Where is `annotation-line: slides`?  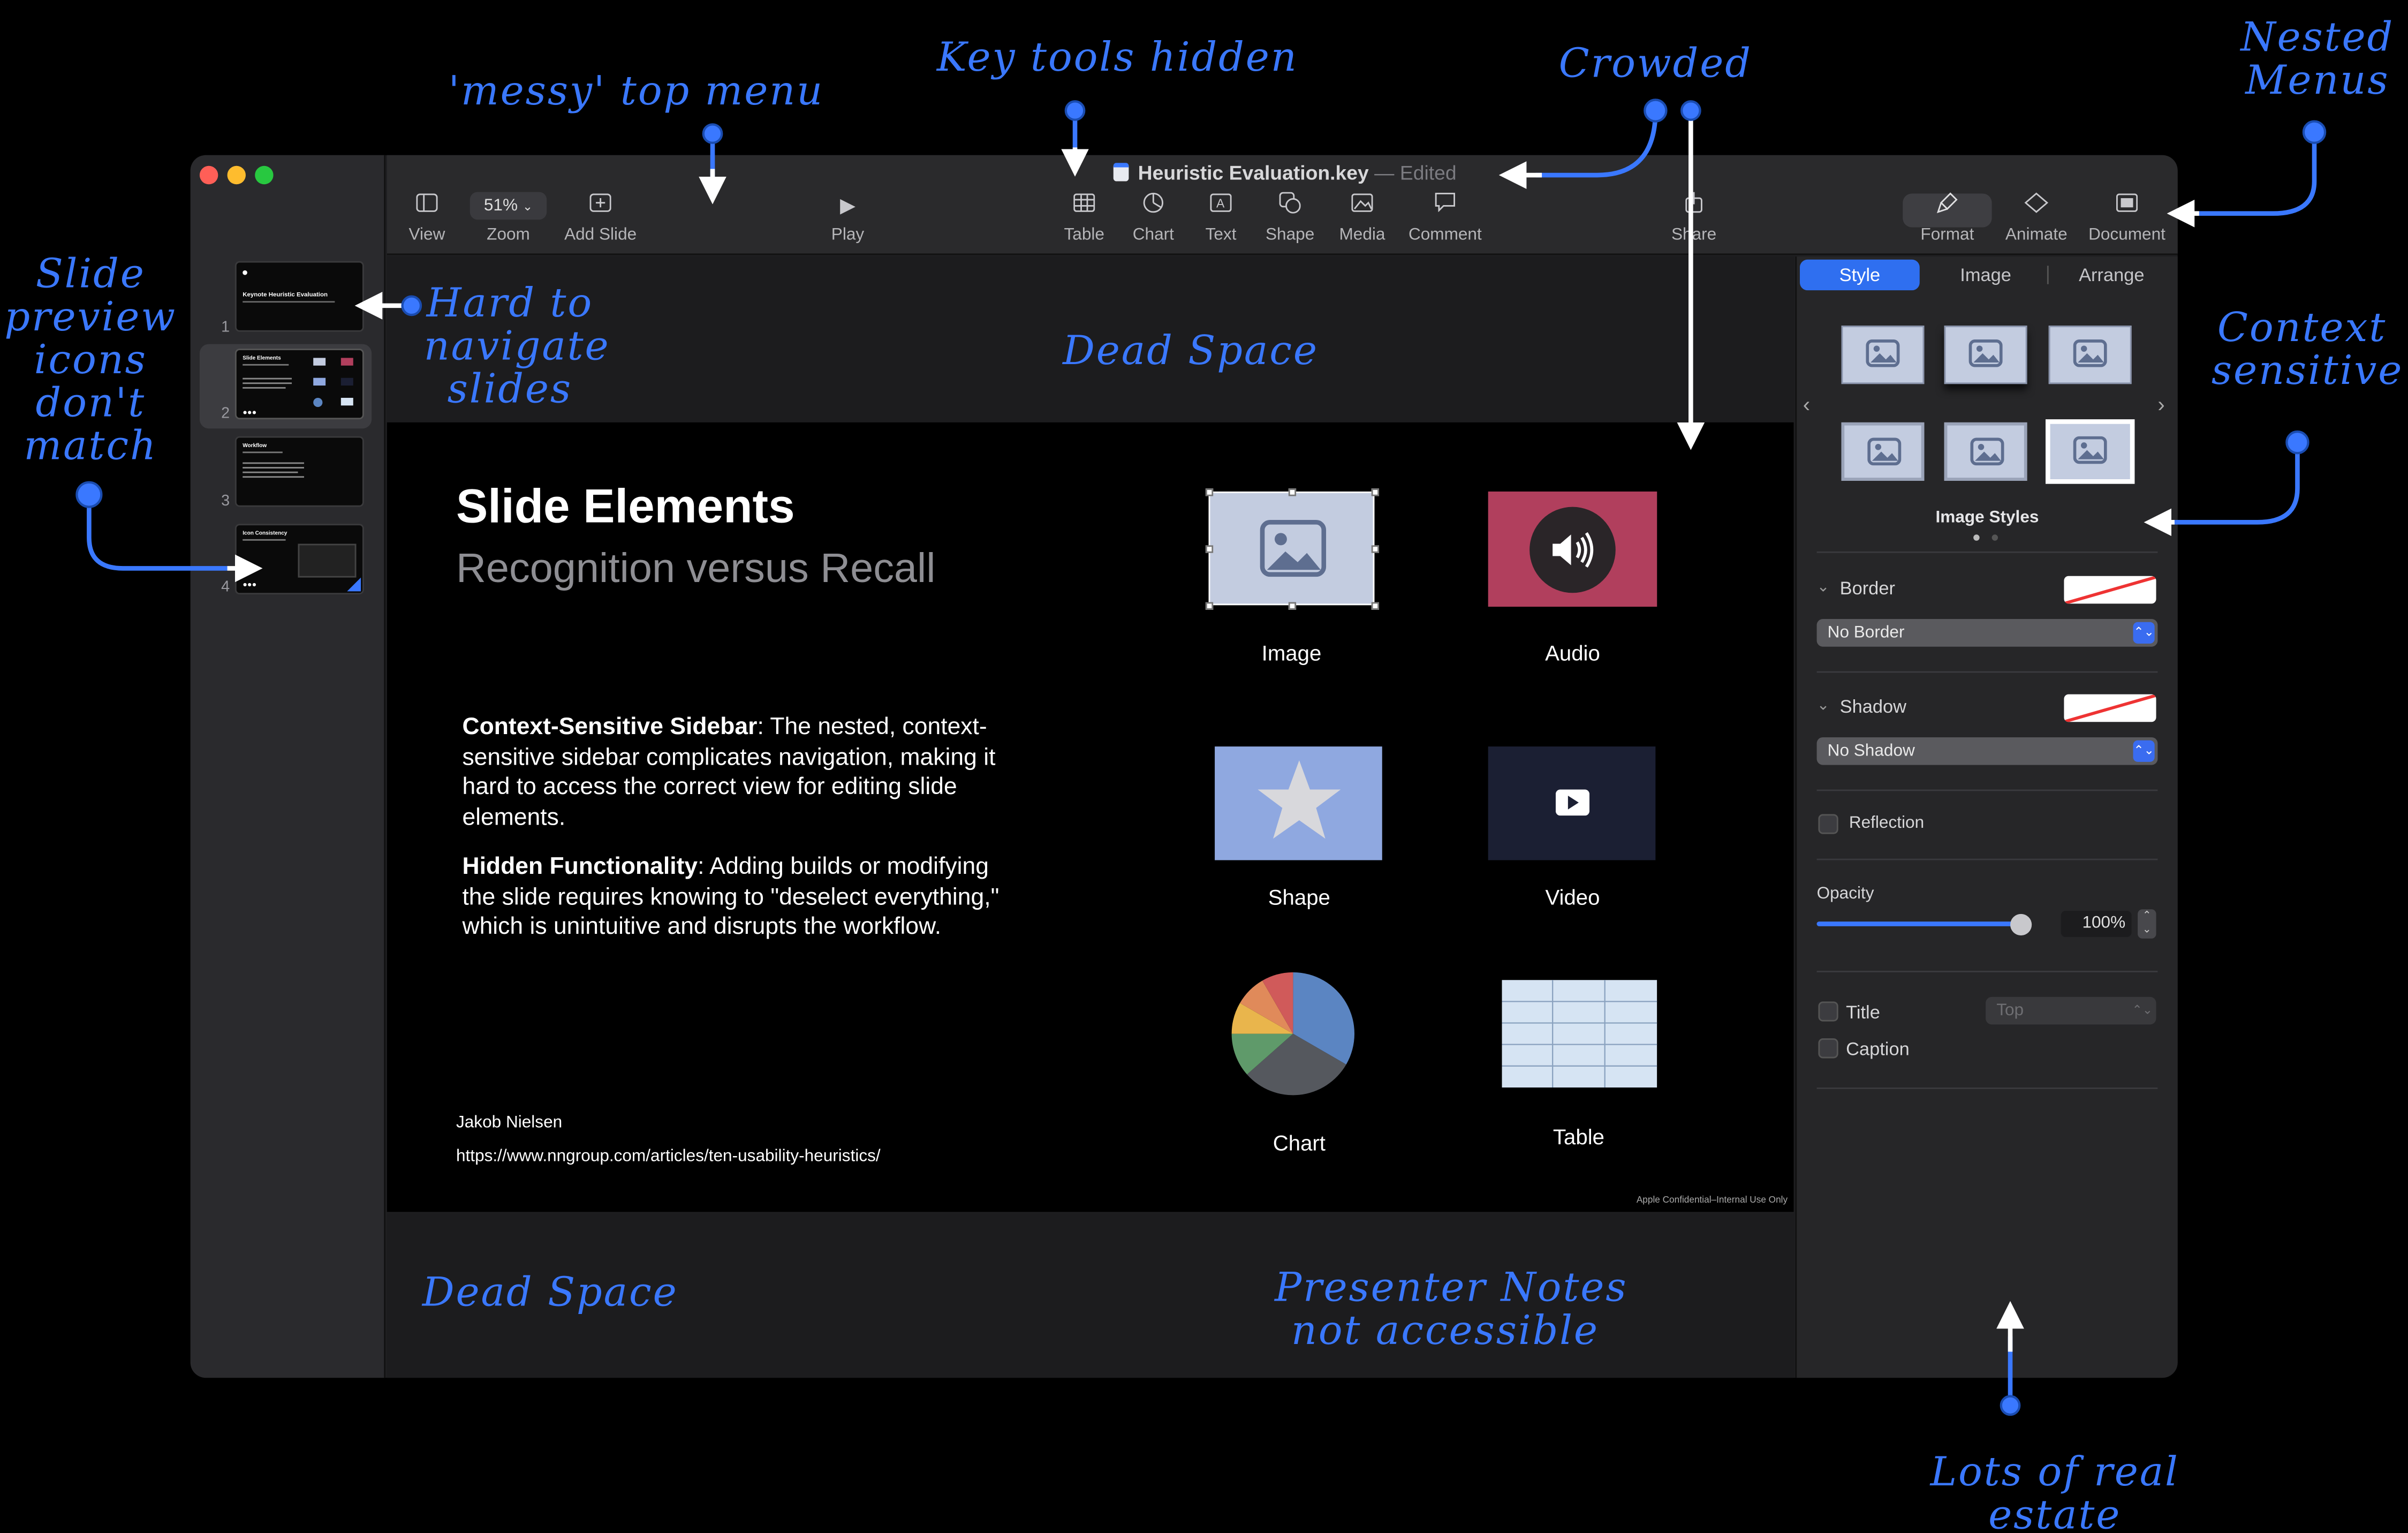 annotation-line: slides is located at coordinates (510, 390).